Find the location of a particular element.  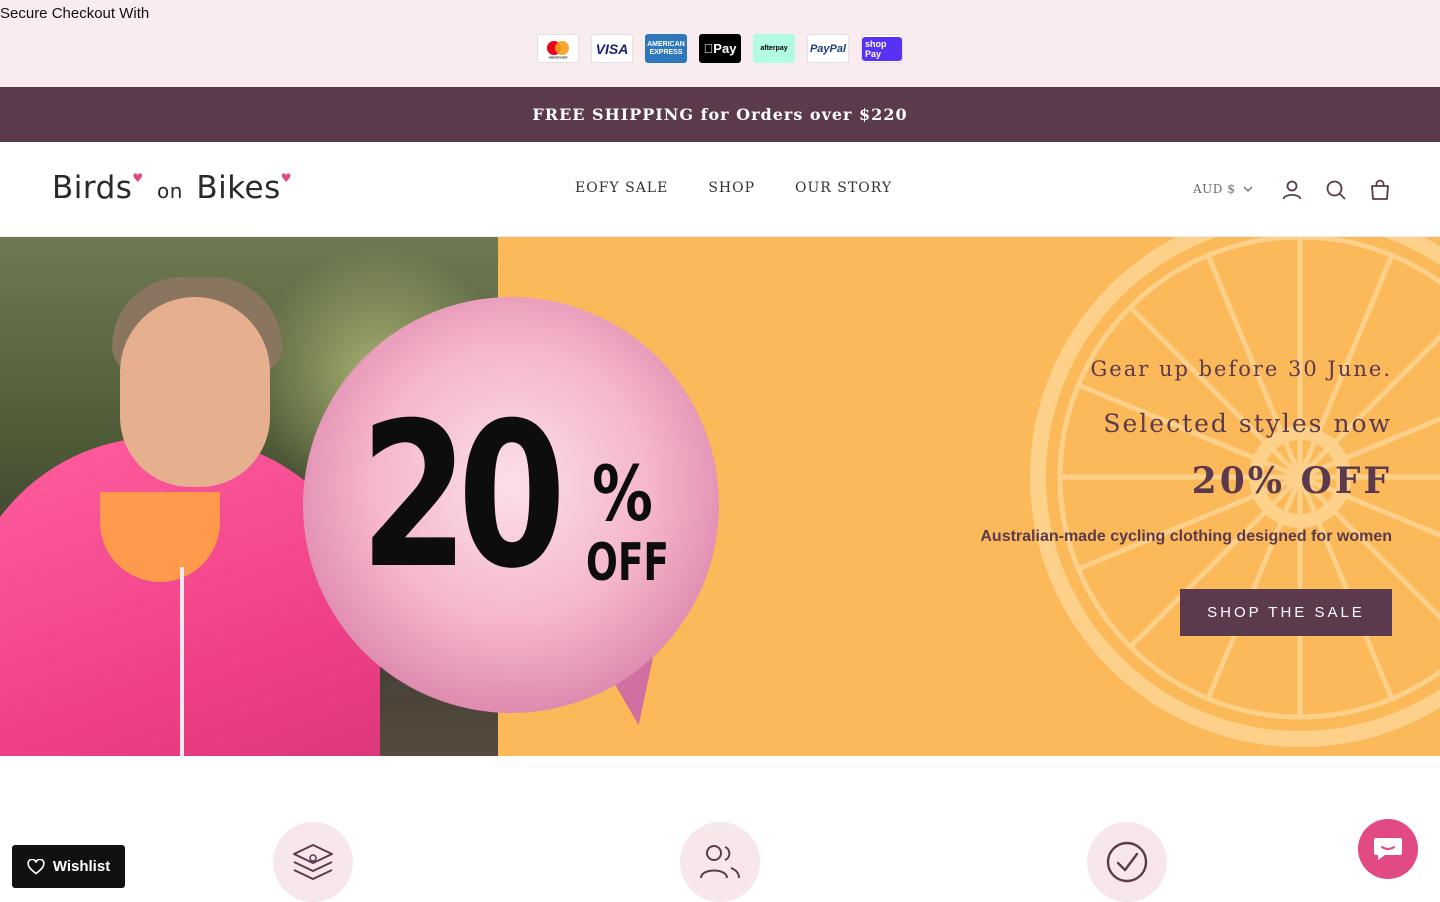

feature-quality is located at coordinates (1127, 862).